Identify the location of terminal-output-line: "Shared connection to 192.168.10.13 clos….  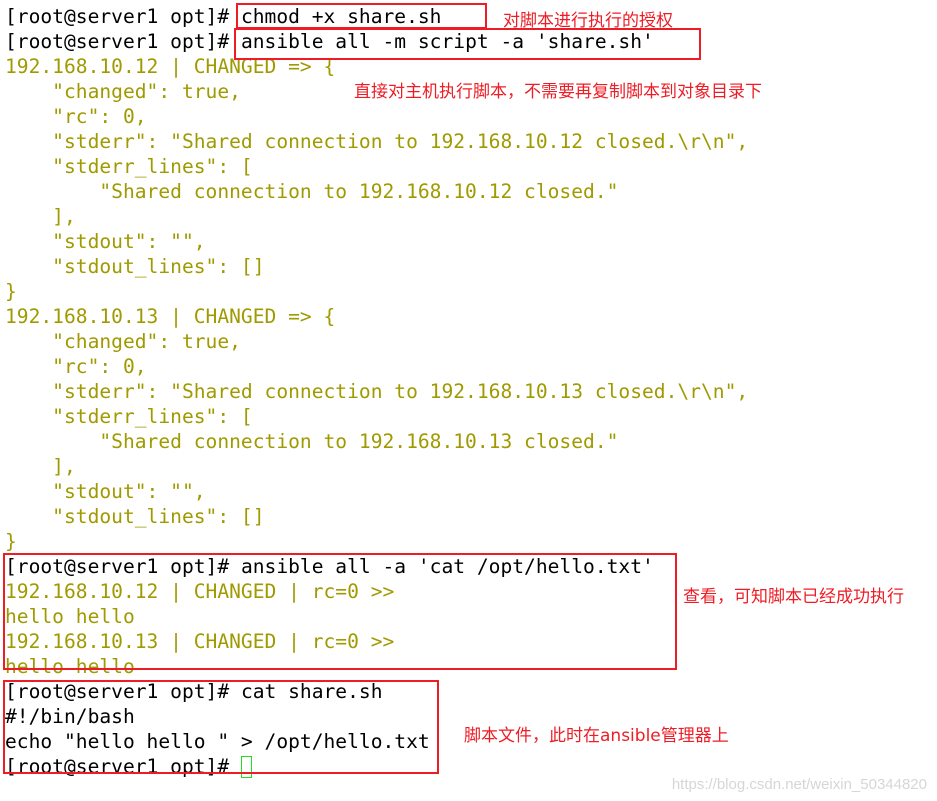
(376, 441).